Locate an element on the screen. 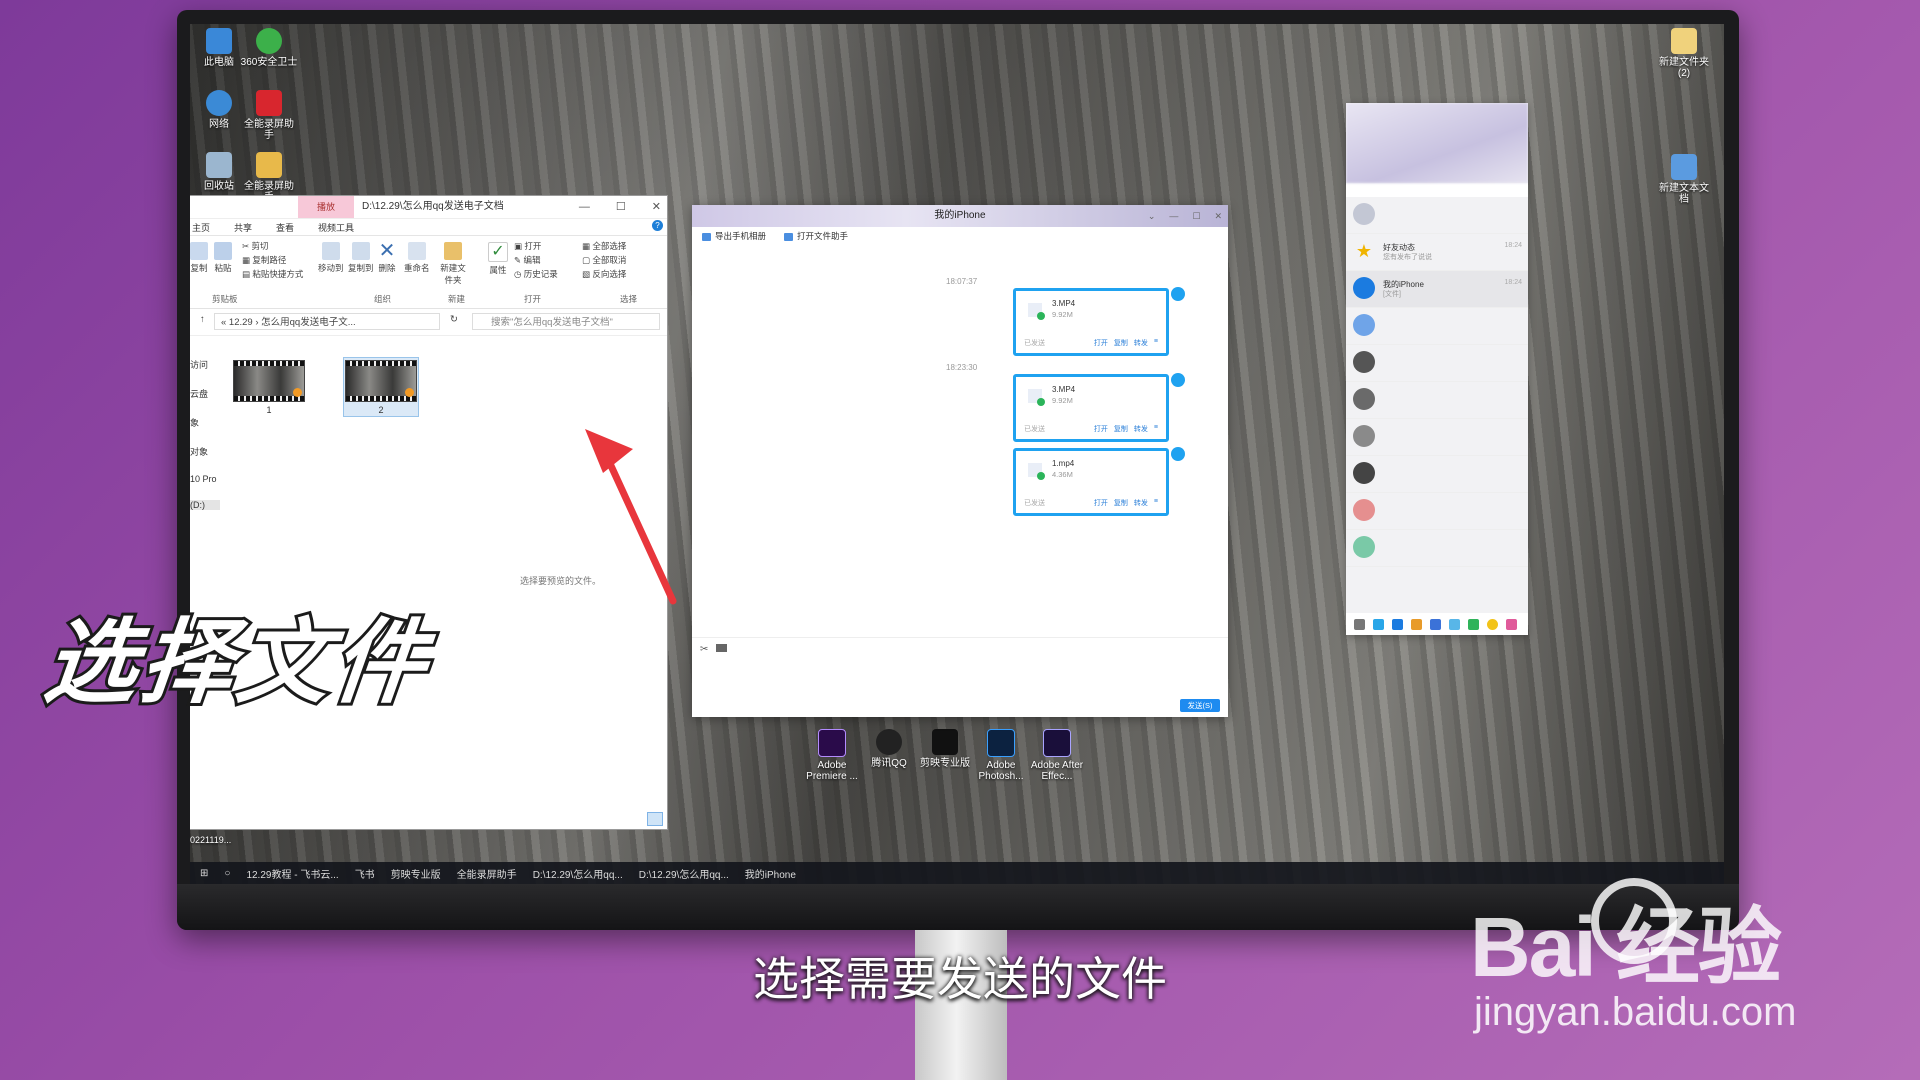 This screenshot has width=1920, height=1080. help-icon: ? is located at coordinates (657, 225).